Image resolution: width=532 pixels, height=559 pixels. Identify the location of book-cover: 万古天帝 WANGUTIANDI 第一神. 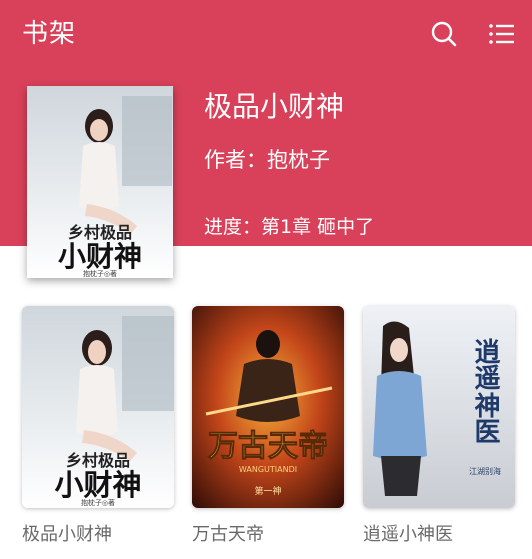
(268, 407).